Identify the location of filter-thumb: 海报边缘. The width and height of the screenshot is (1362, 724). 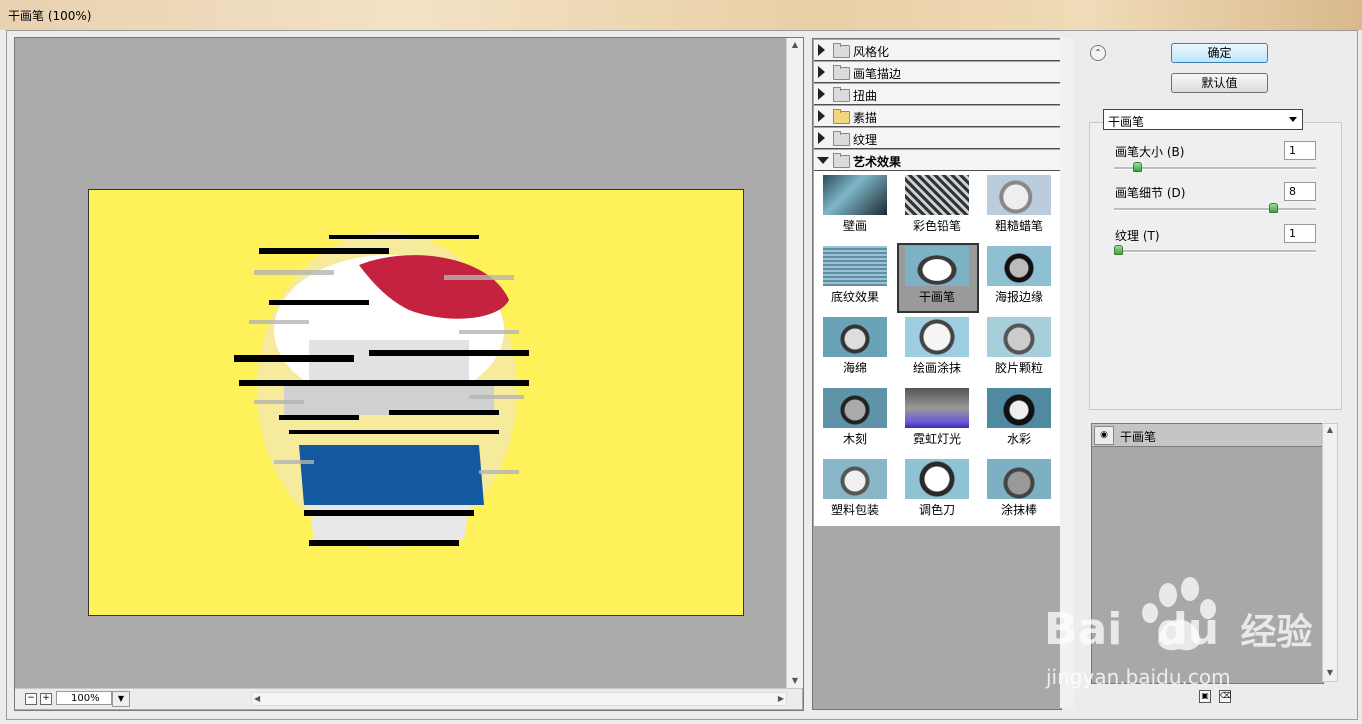
(1019, 279).